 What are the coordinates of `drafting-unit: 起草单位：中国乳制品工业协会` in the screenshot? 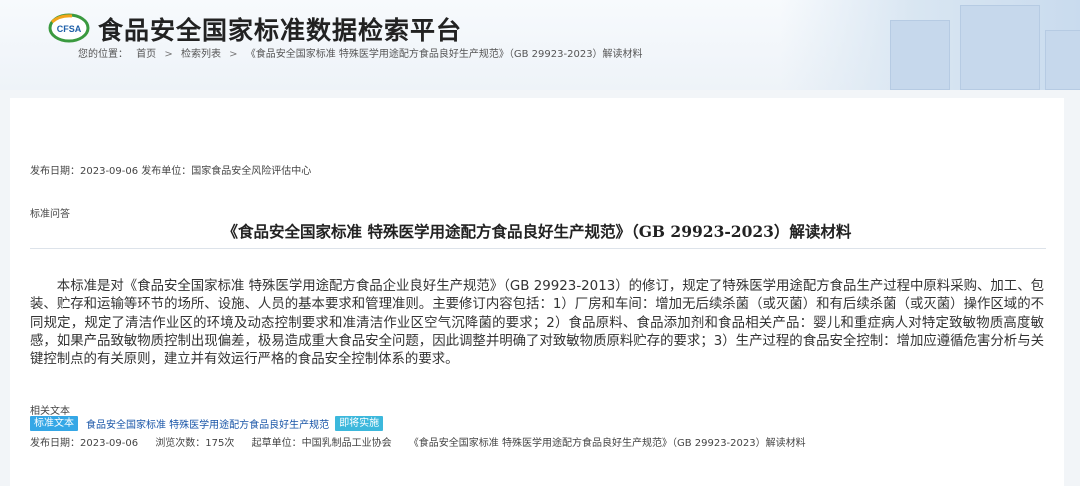 It's located at (321, 443).